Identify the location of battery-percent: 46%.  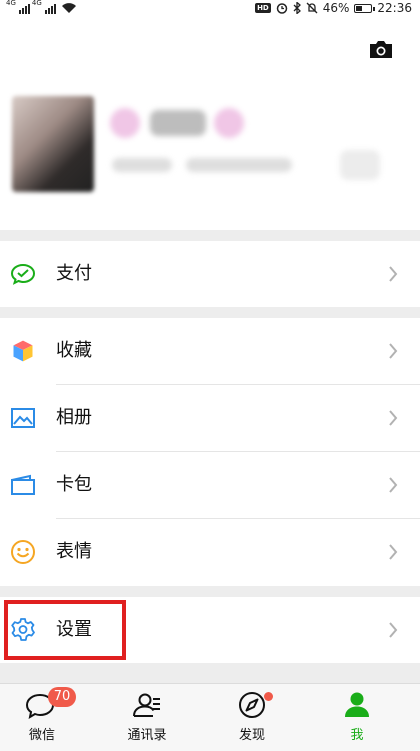
(336, 8).